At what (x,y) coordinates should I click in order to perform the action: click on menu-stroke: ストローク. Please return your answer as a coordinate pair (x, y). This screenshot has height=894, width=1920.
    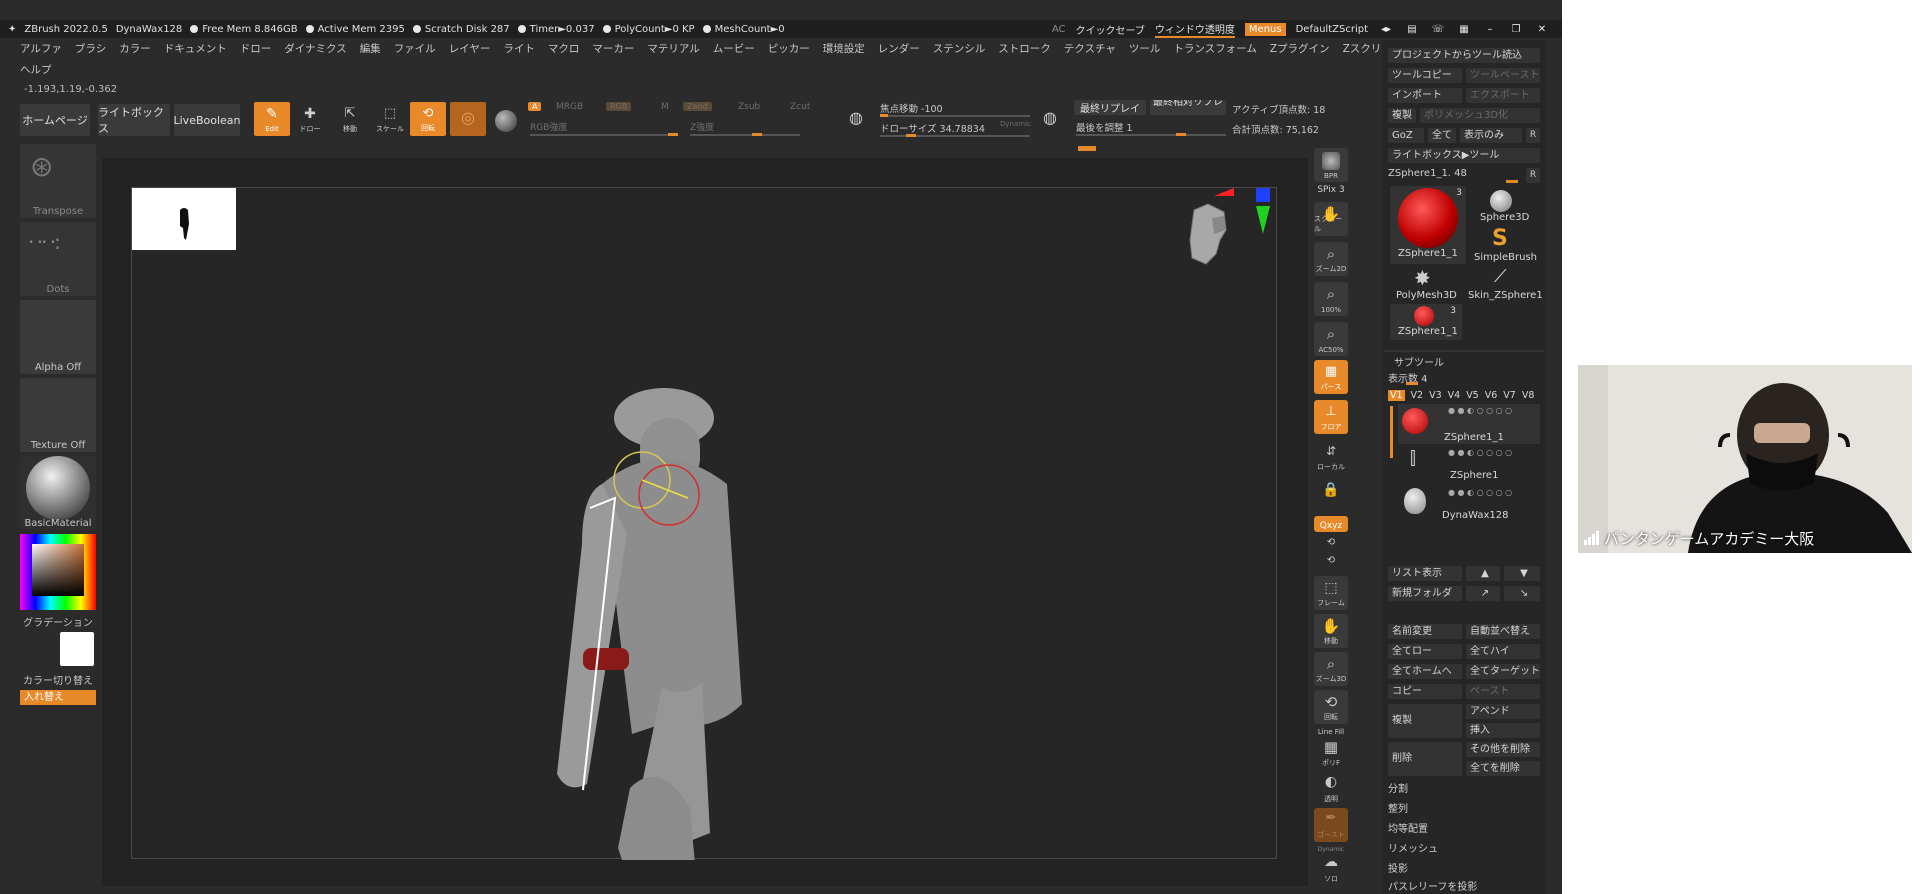
    Looking at the image, I should click on (1024, 48).